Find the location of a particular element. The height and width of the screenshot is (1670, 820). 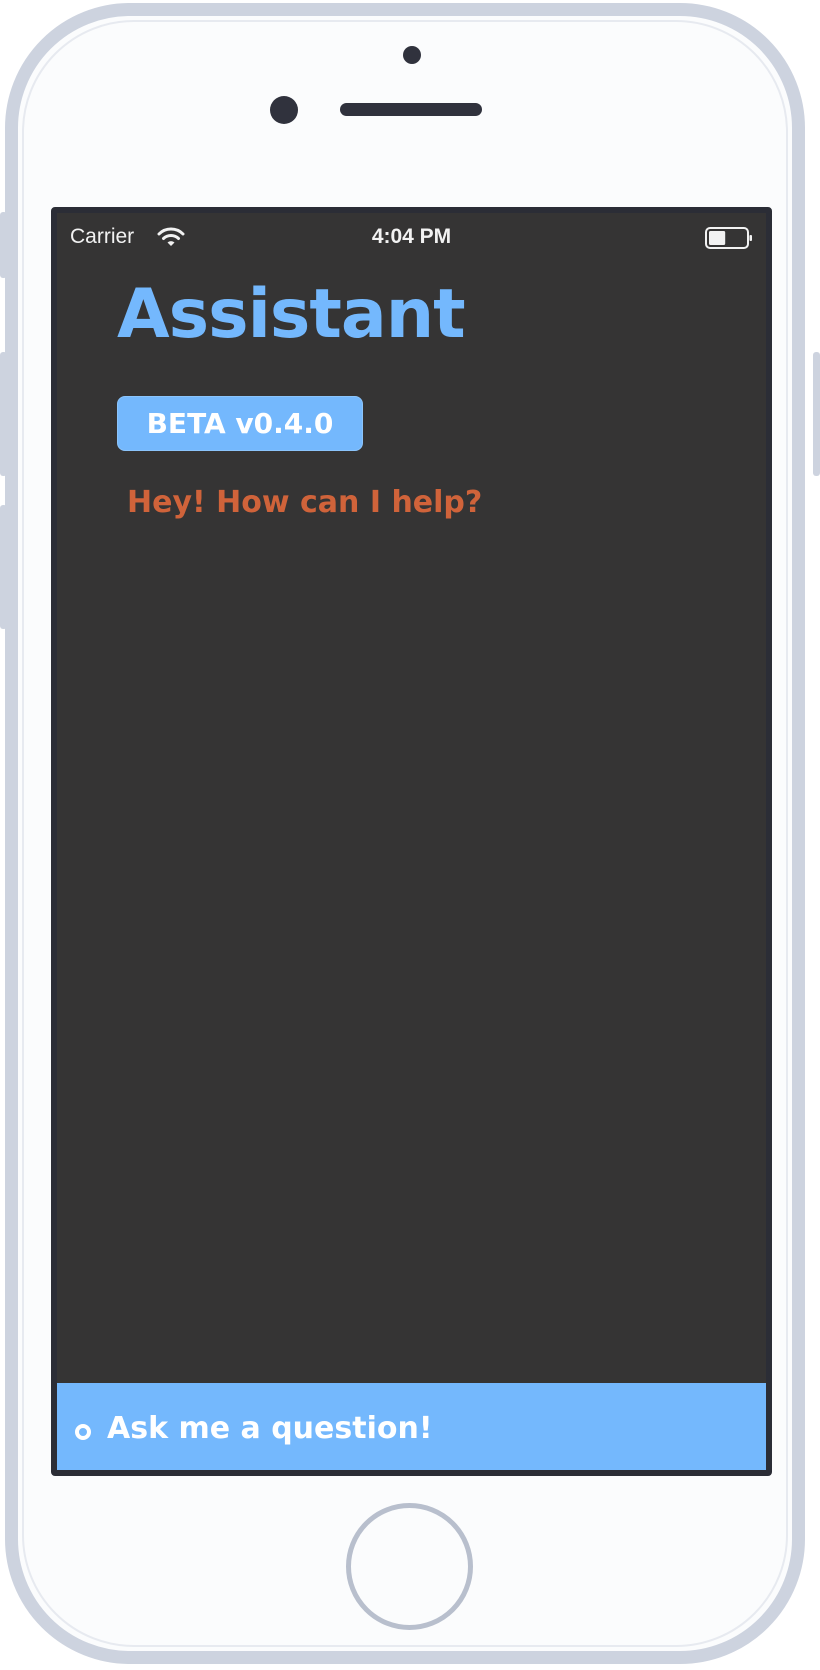

battery-icon is located at coordinates (728, 238).